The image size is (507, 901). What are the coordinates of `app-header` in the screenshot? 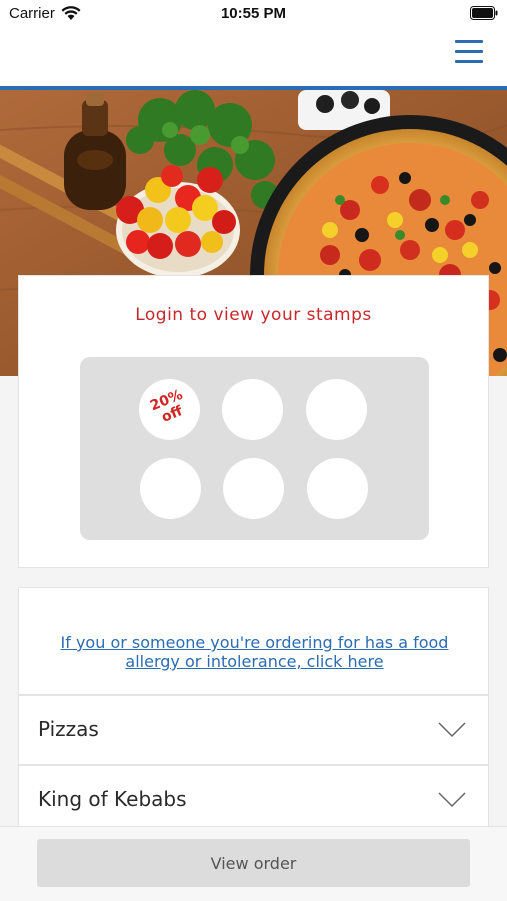 It's located at (253, 60).